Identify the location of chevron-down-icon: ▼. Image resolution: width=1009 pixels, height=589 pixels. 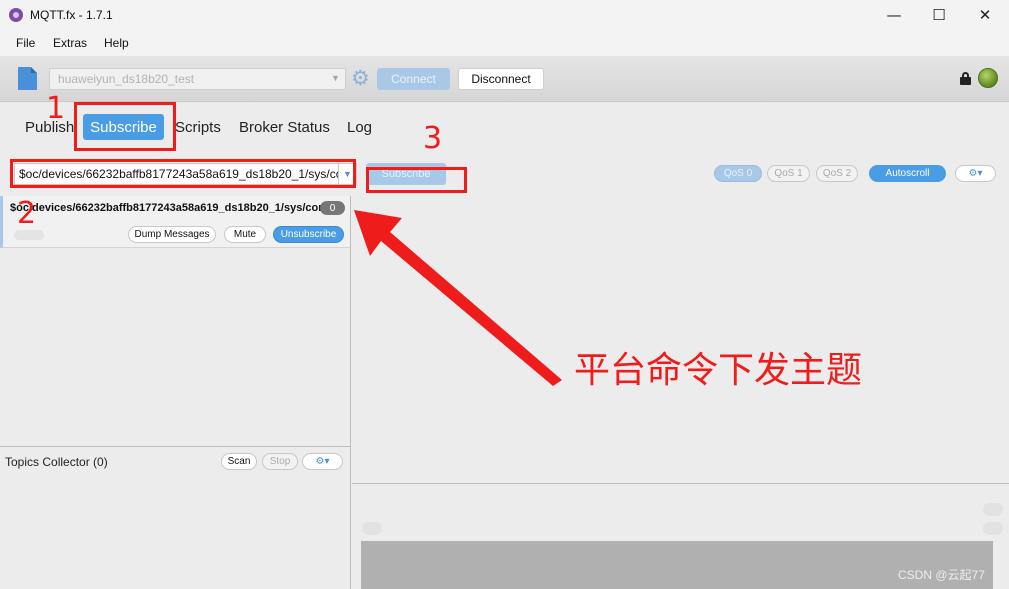
(335, 78).